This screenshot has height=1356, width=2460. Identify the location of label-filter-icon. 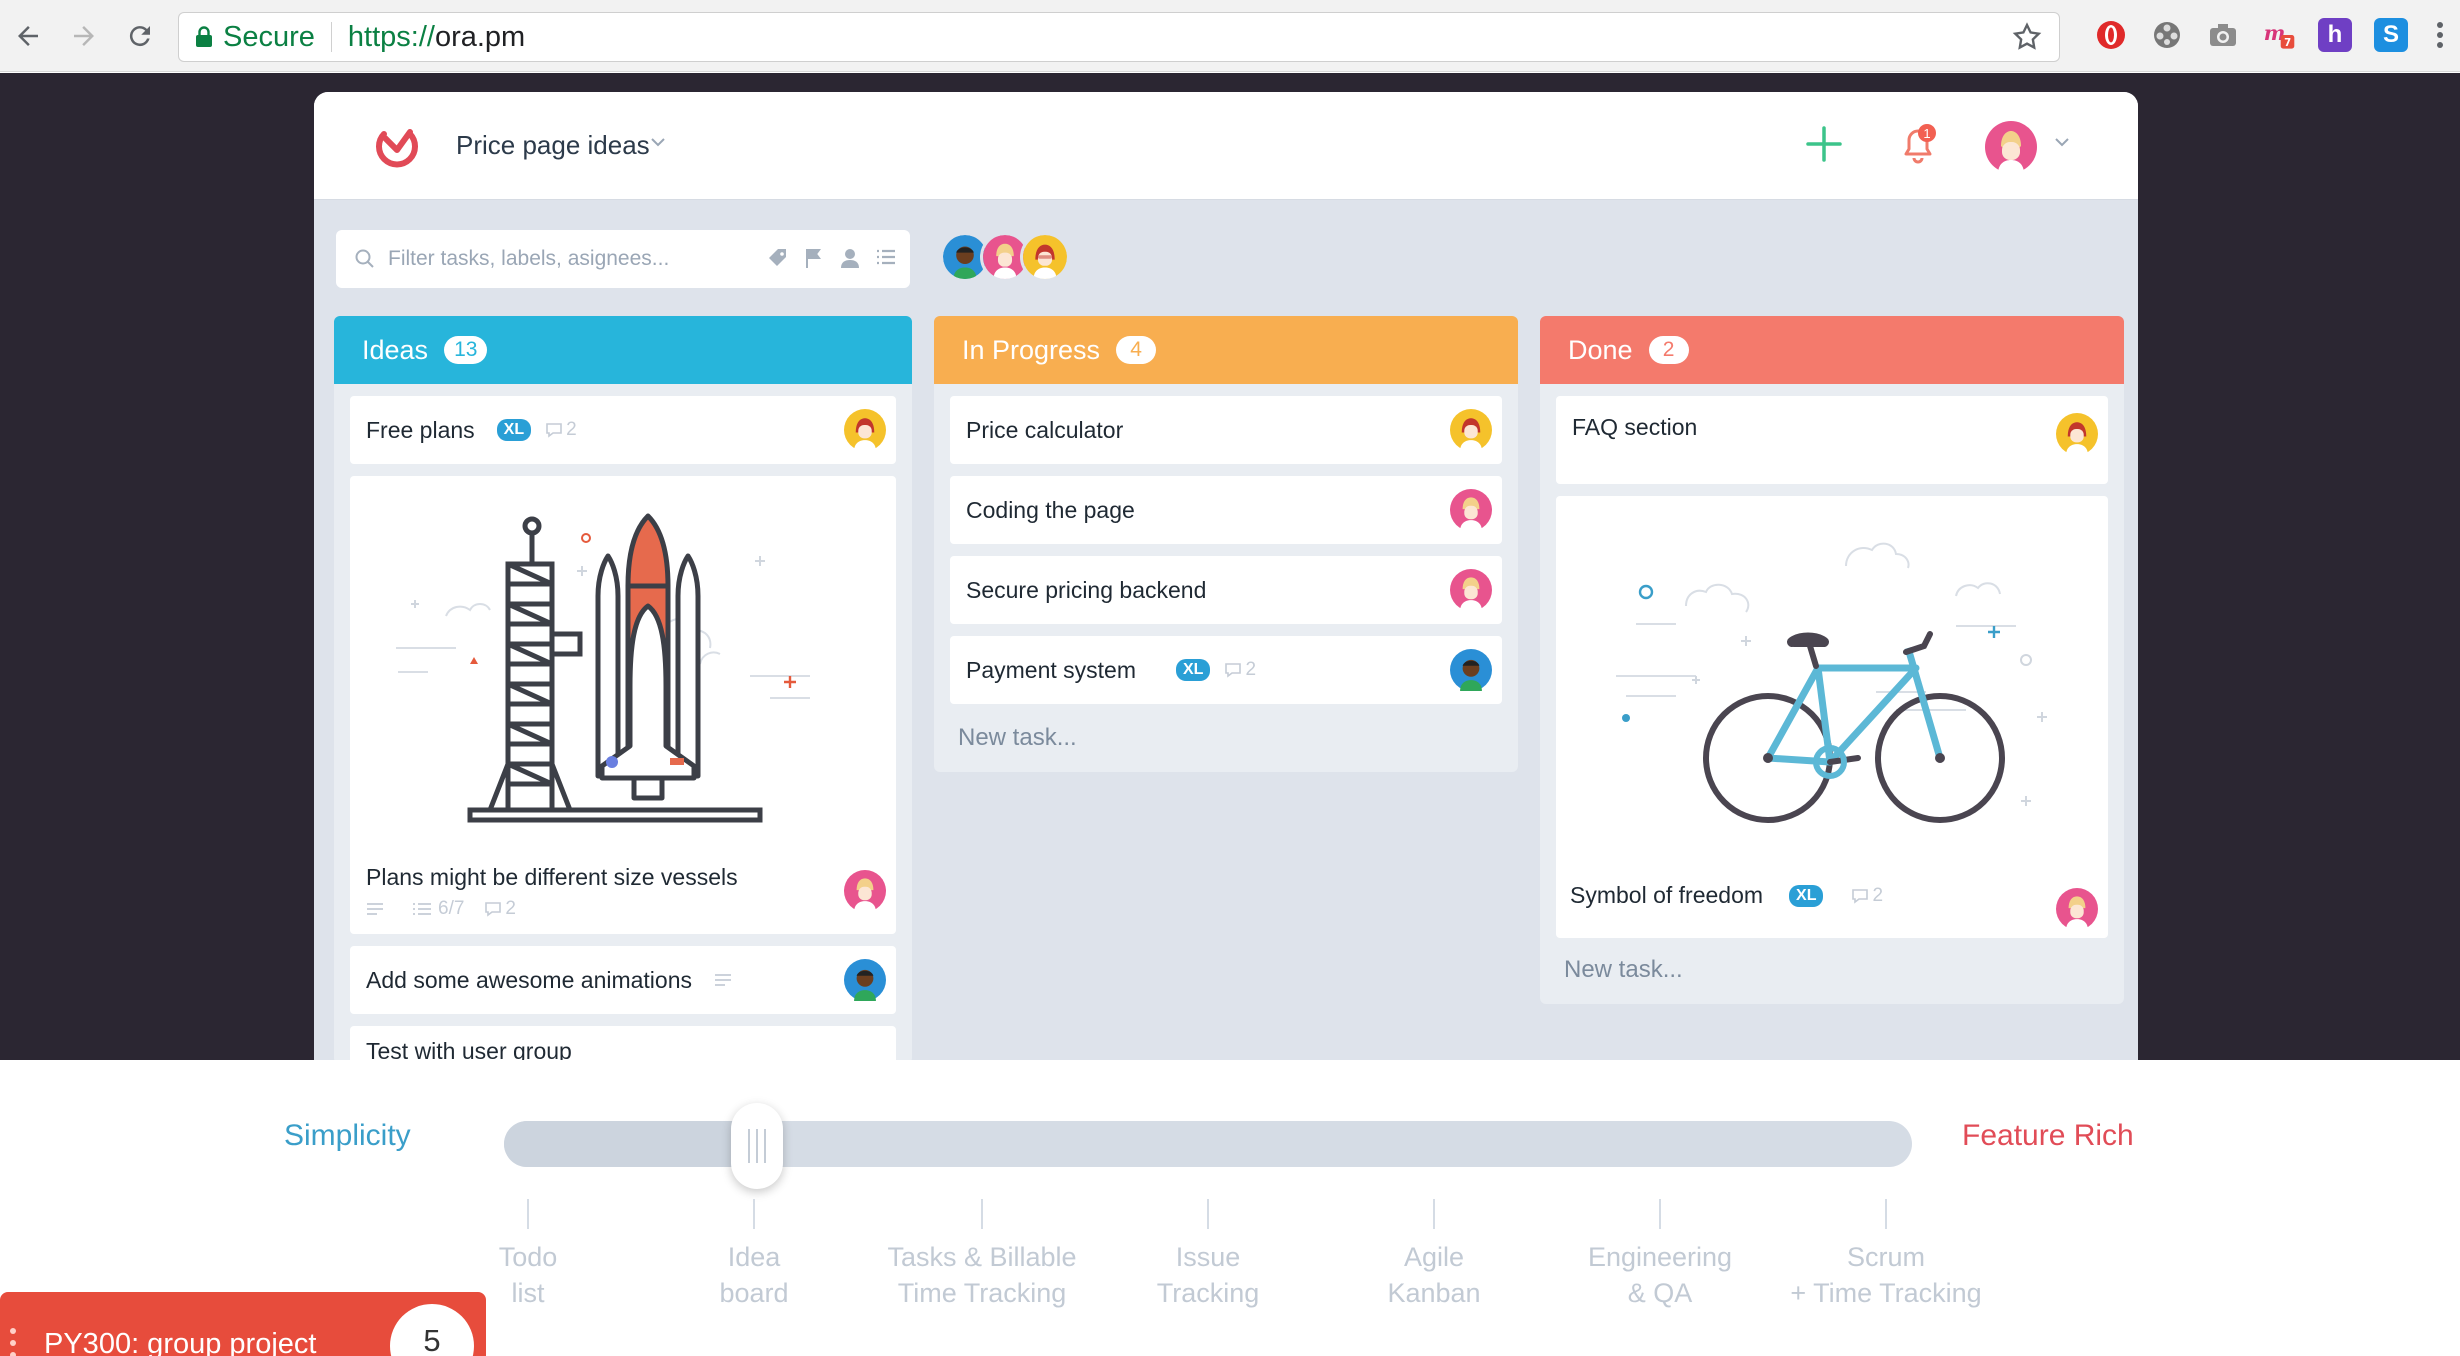
(778, 258).